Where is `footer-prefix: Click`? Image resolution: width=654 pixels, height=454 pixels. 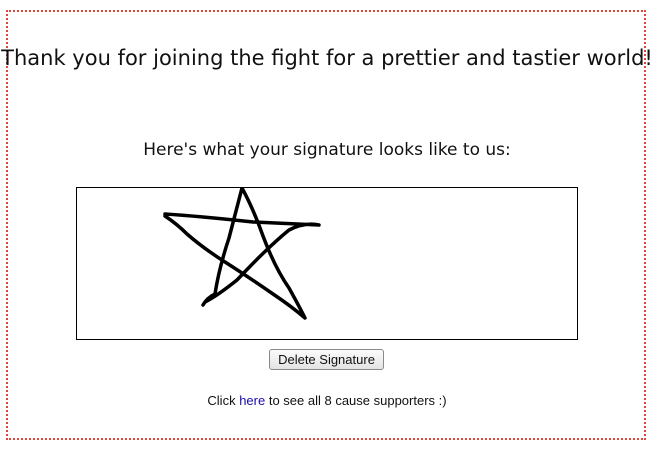 footer-prefix: Click is located at coordinates (223, 400).